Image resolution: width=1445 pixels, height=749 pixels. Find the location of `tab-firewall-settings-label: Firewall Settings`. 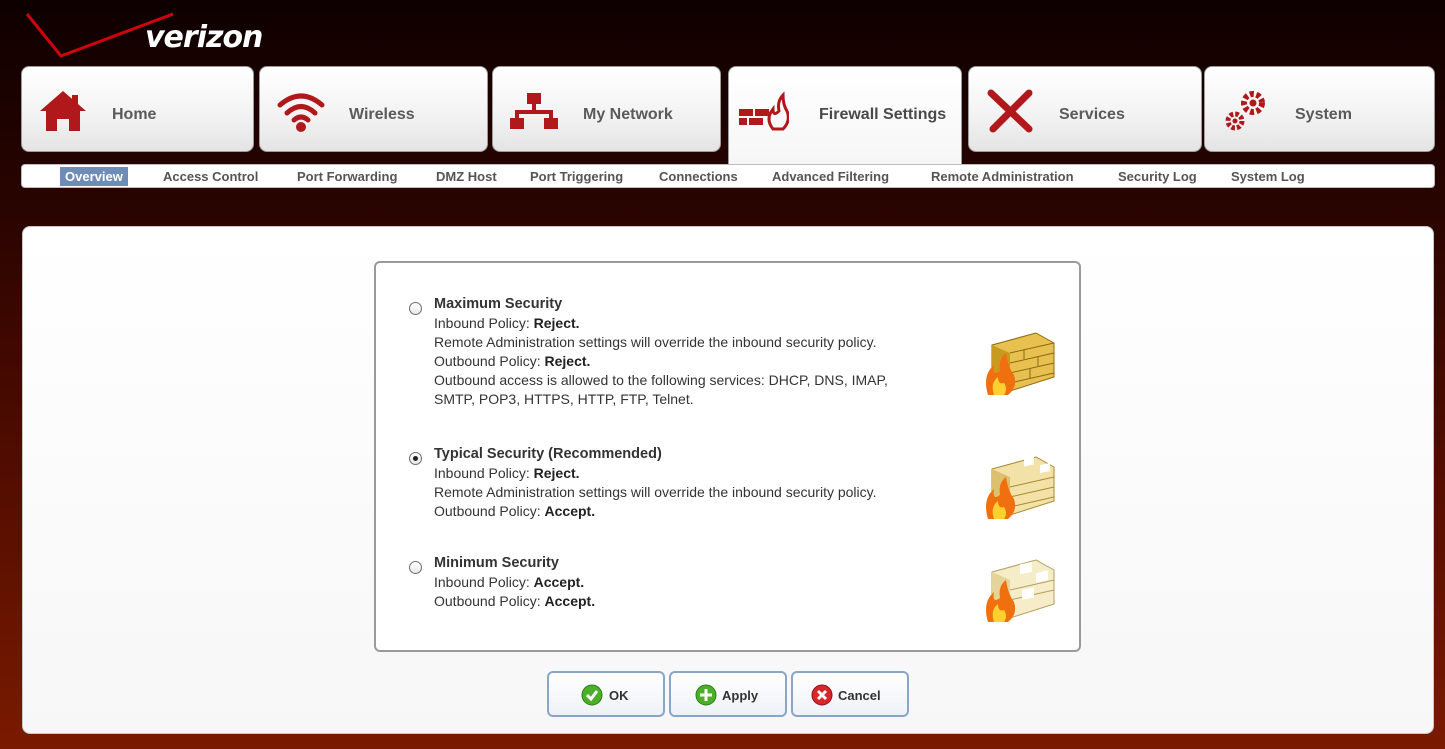

tab-firewall-settings-label: Firewall Settings is located at coordinates (883, 114).